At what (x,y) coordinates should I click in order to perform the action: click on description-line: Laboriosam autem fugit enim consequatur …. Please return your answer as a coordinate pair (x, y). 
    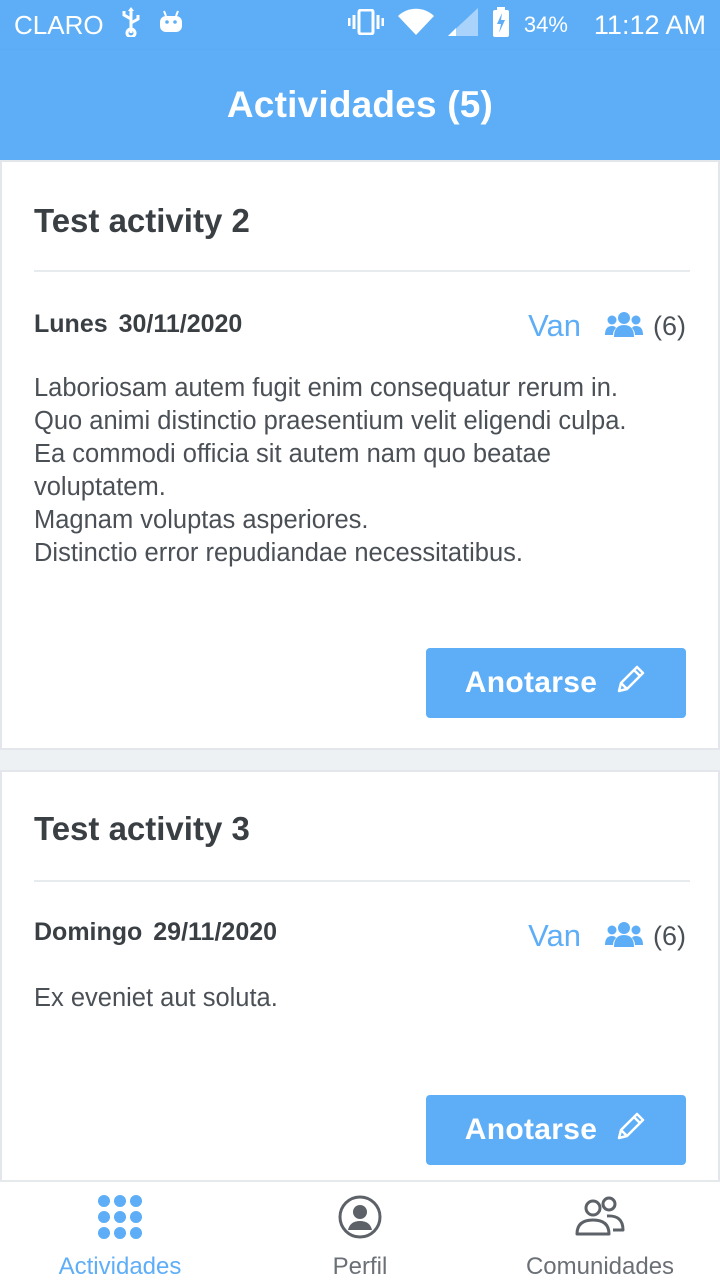
    Looking at the image, I should click on (326, 388).